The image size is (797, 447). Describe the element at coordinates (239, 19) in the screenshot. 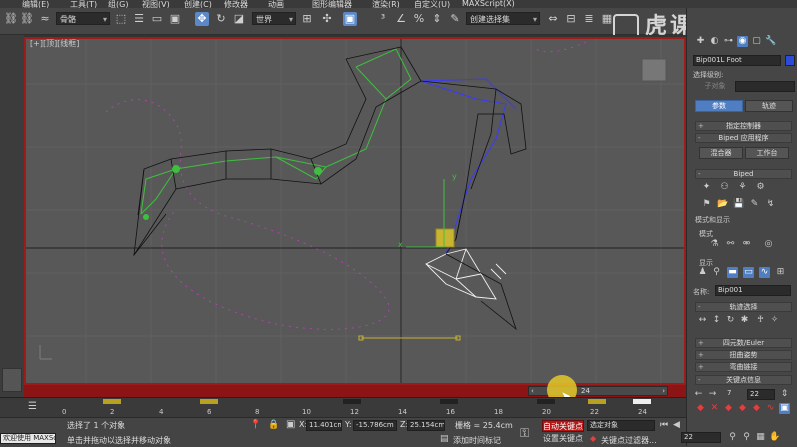

I see `select-scale-icon: ◪` at that location.